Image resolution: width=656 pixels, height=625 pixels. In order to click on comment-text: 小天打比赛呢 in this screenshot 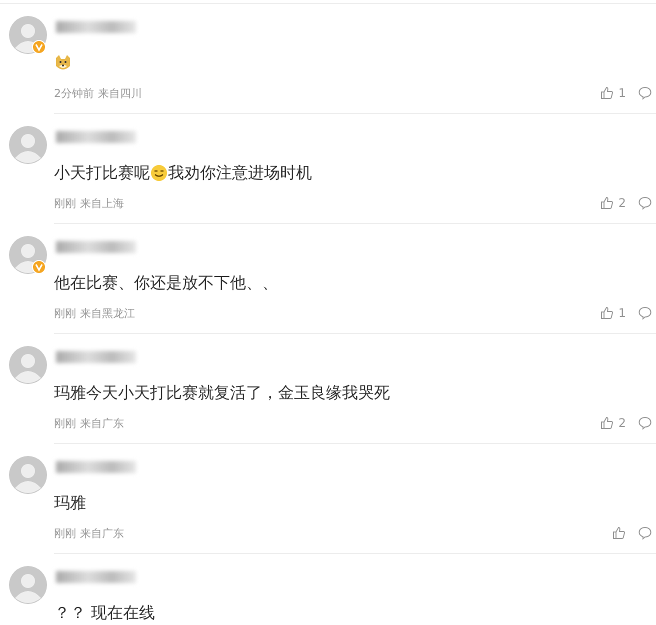, I will do `click(102, 173)`.